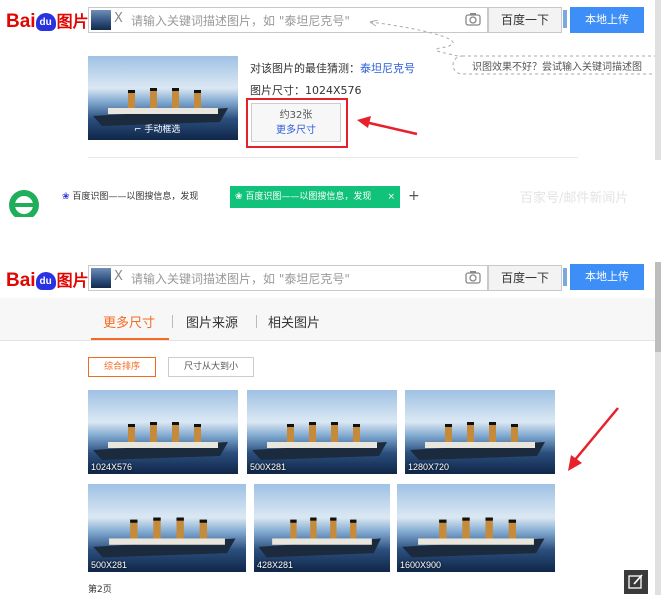  Describe the element at coordinates (391, 197) in the screenshot. I see `close-tab-icon: ×` at that location.